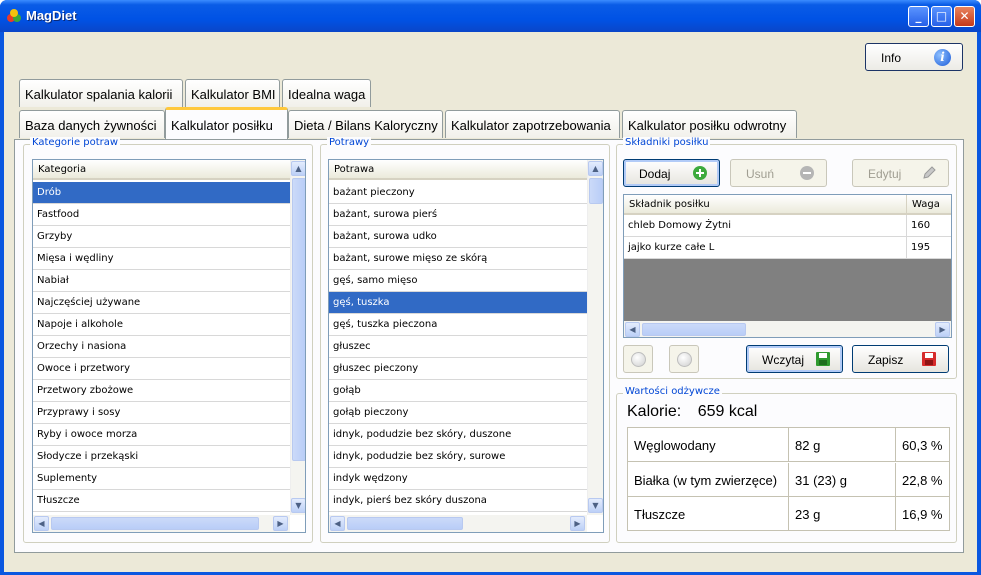  I want to click on tab-label: Dieta / Bilans Kaloryczny, so click(366, 125).